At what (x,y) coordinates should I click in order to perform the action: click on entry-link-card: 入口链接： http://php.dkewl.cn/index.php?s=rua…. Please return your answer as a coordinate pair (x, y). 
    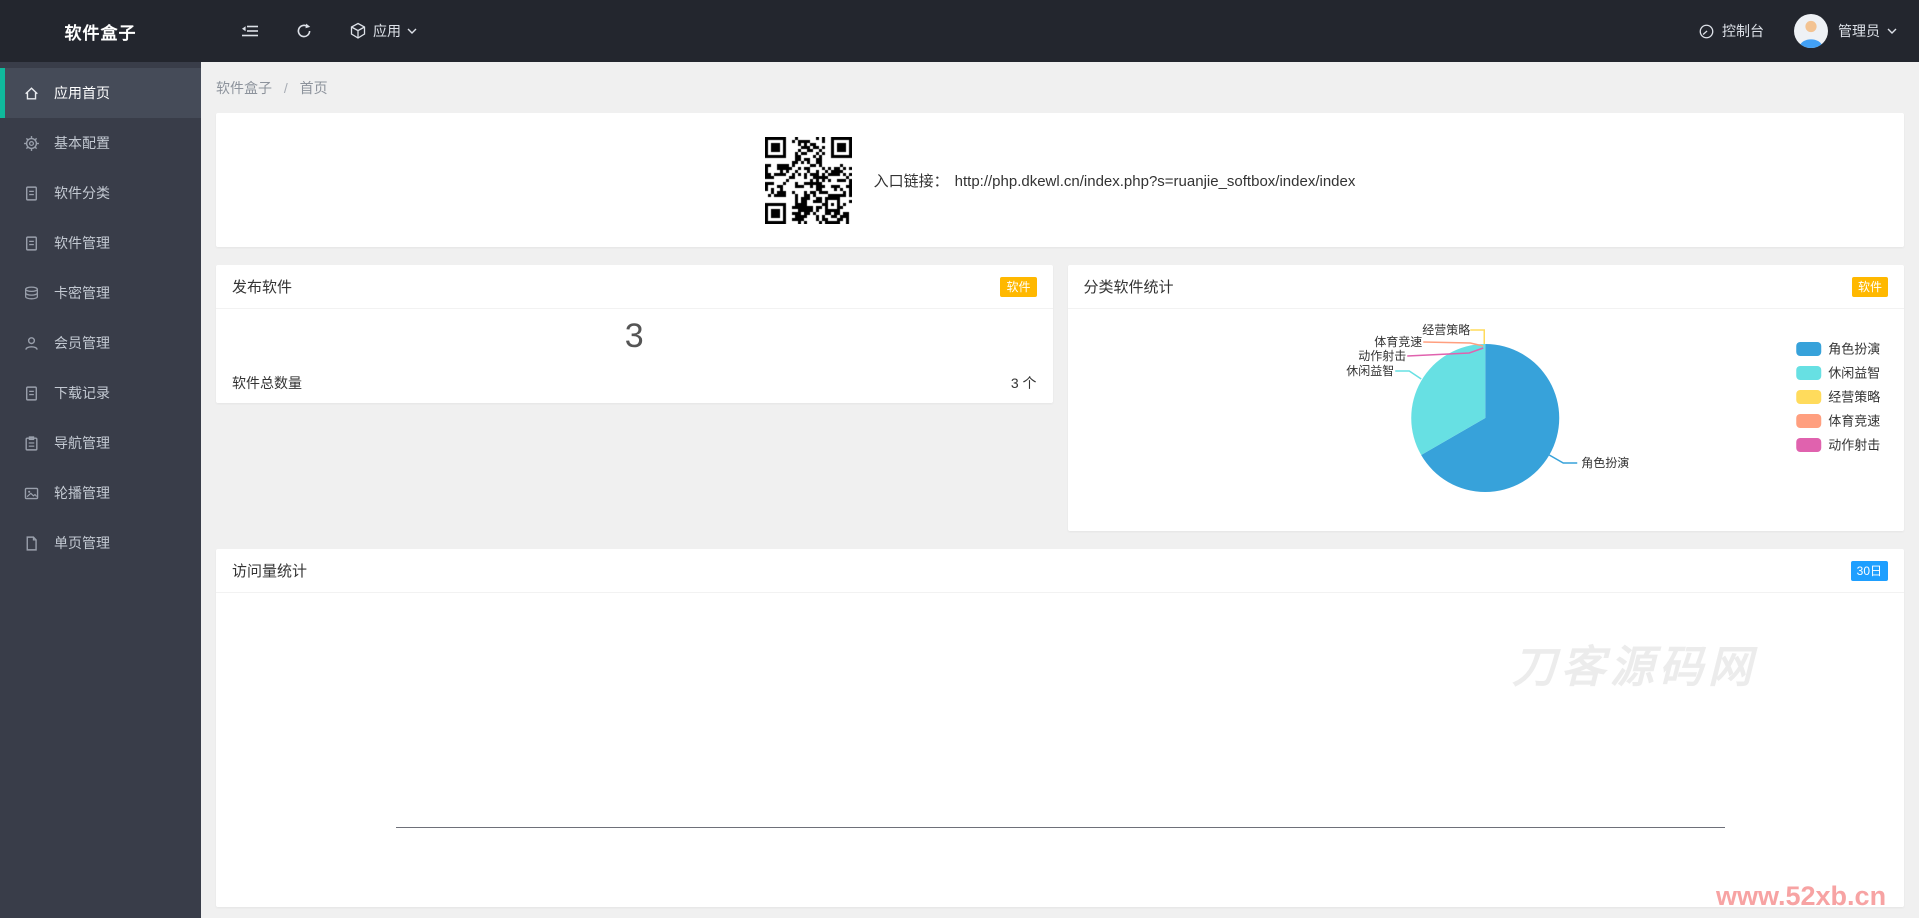
    Looking at the image, I should click on (1060, 180).